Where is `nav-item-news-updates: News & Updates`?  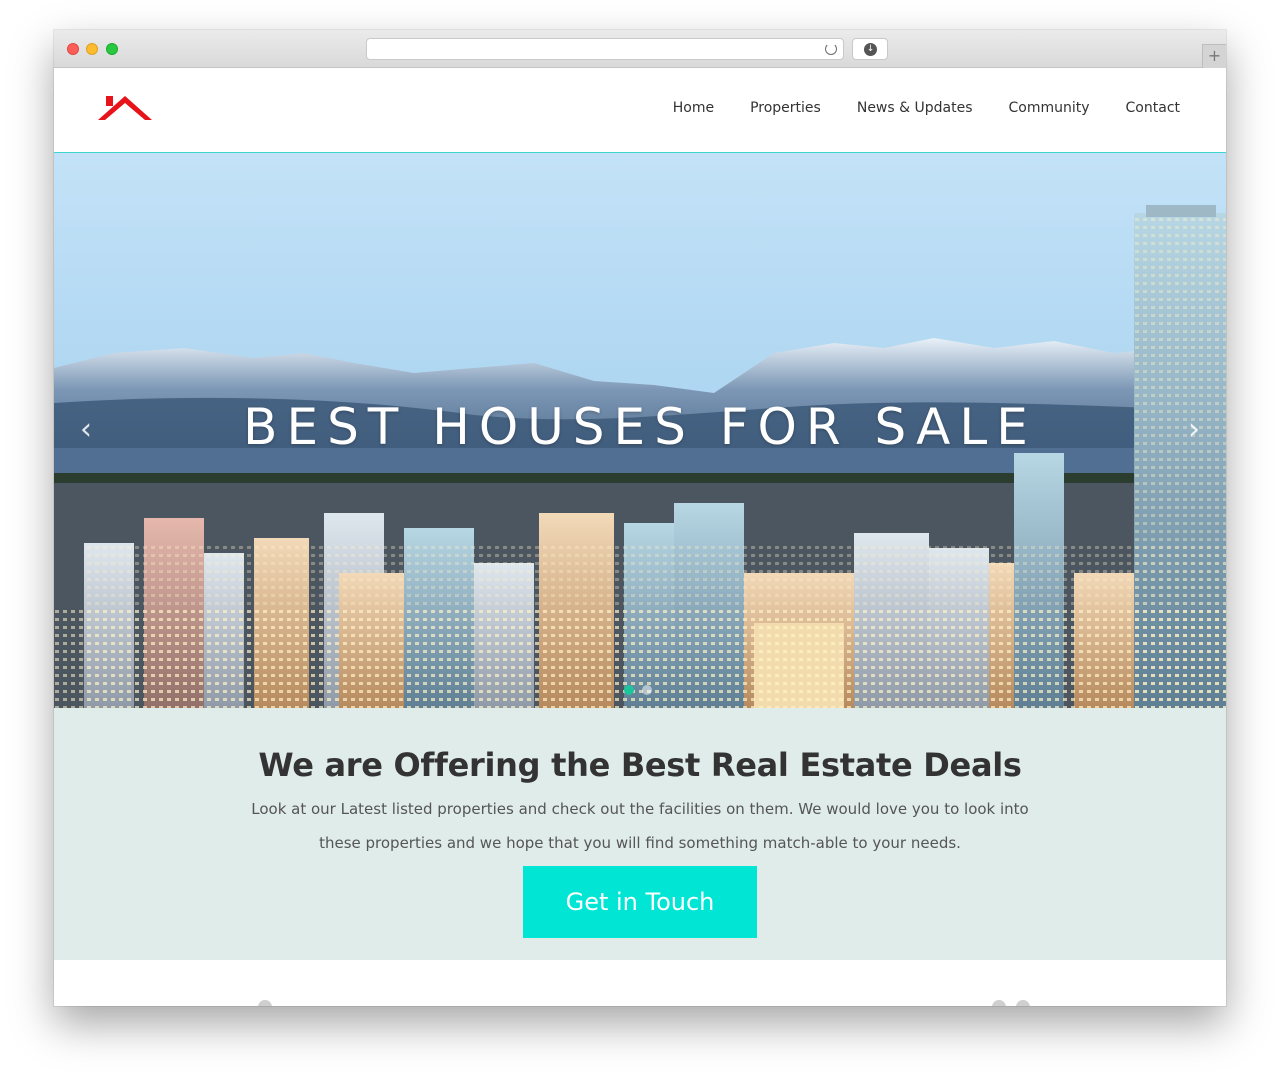 nav-item-news-updates: News & Updates is located at coordinates (915, 108).